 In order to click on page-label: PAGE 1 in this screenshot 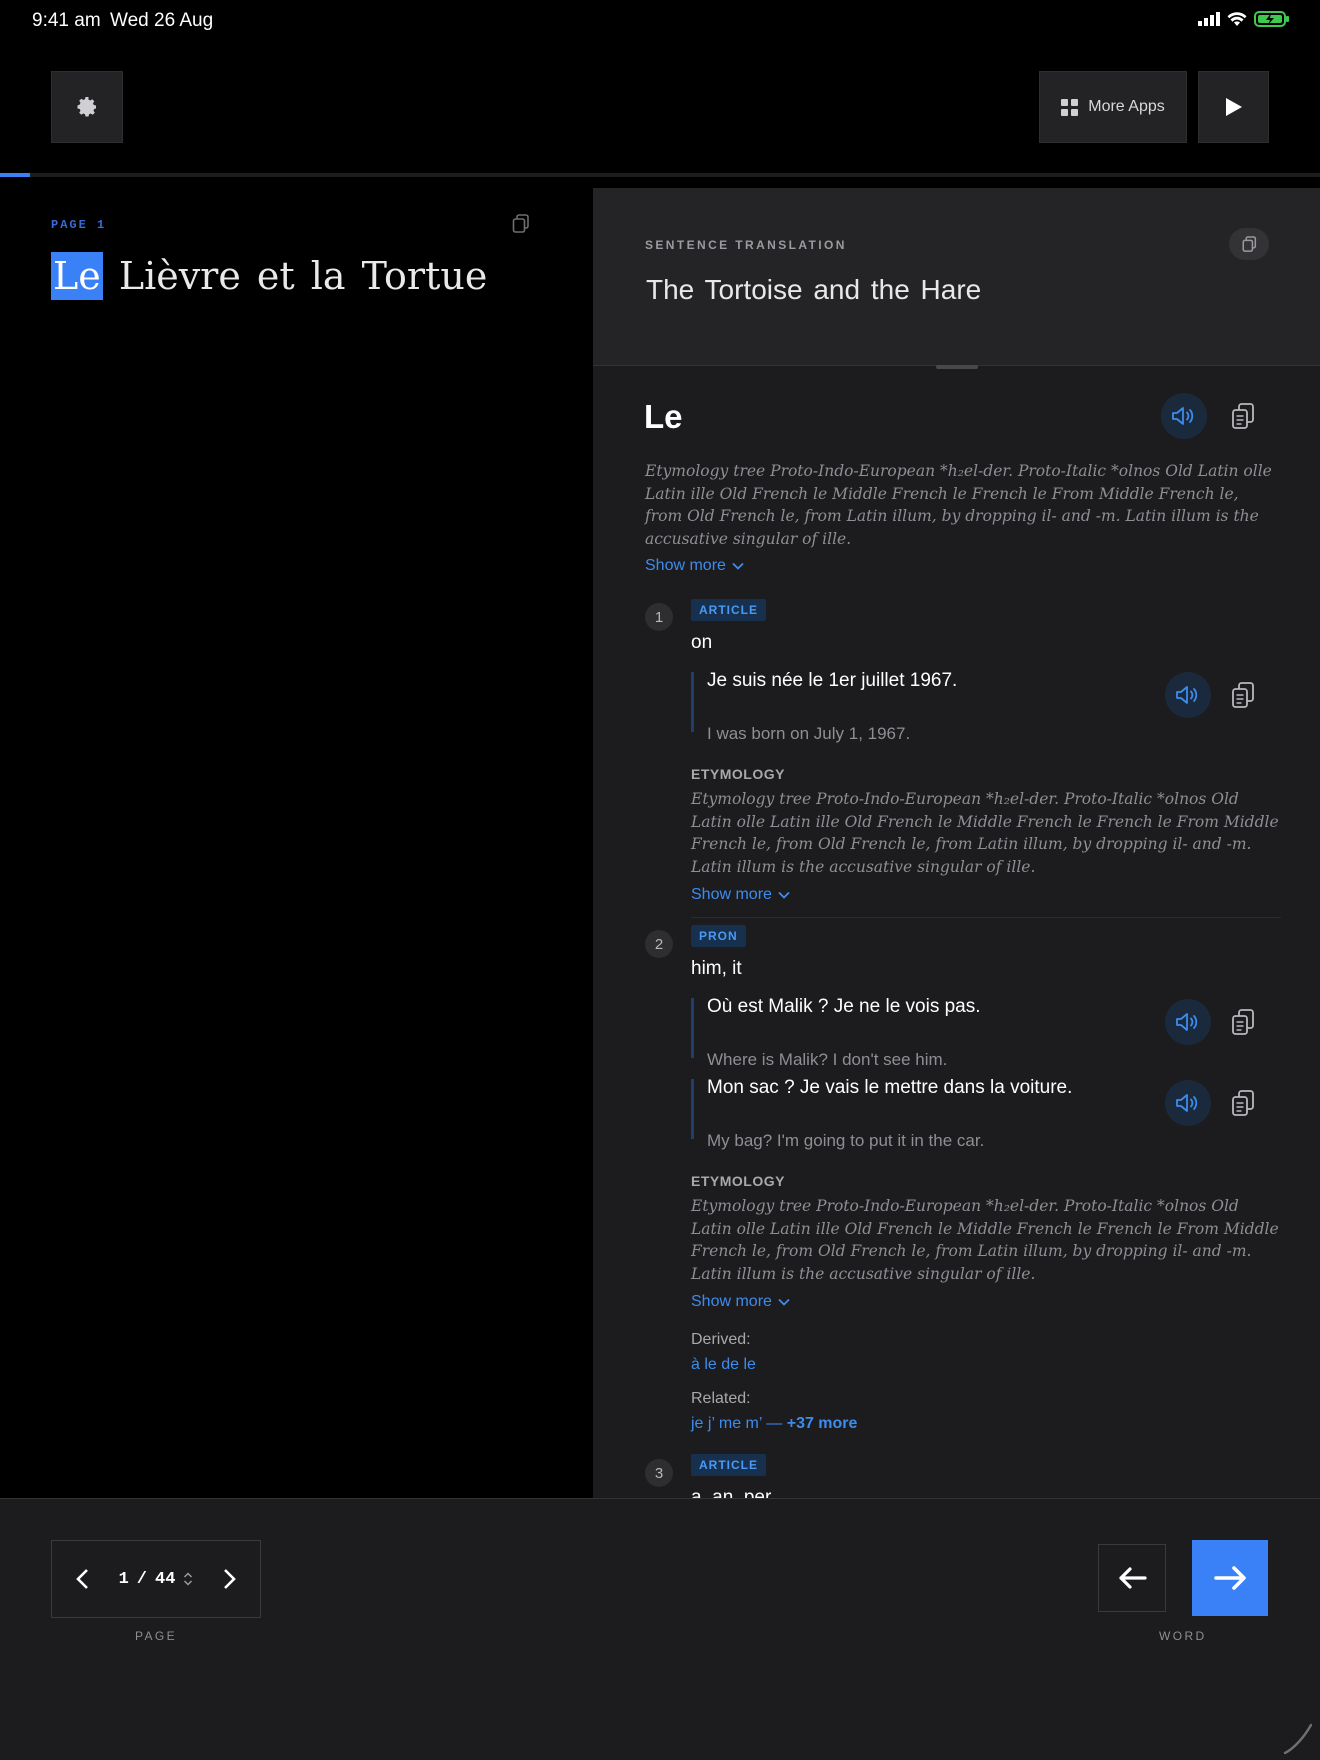, I will do `click(79, 225)`.